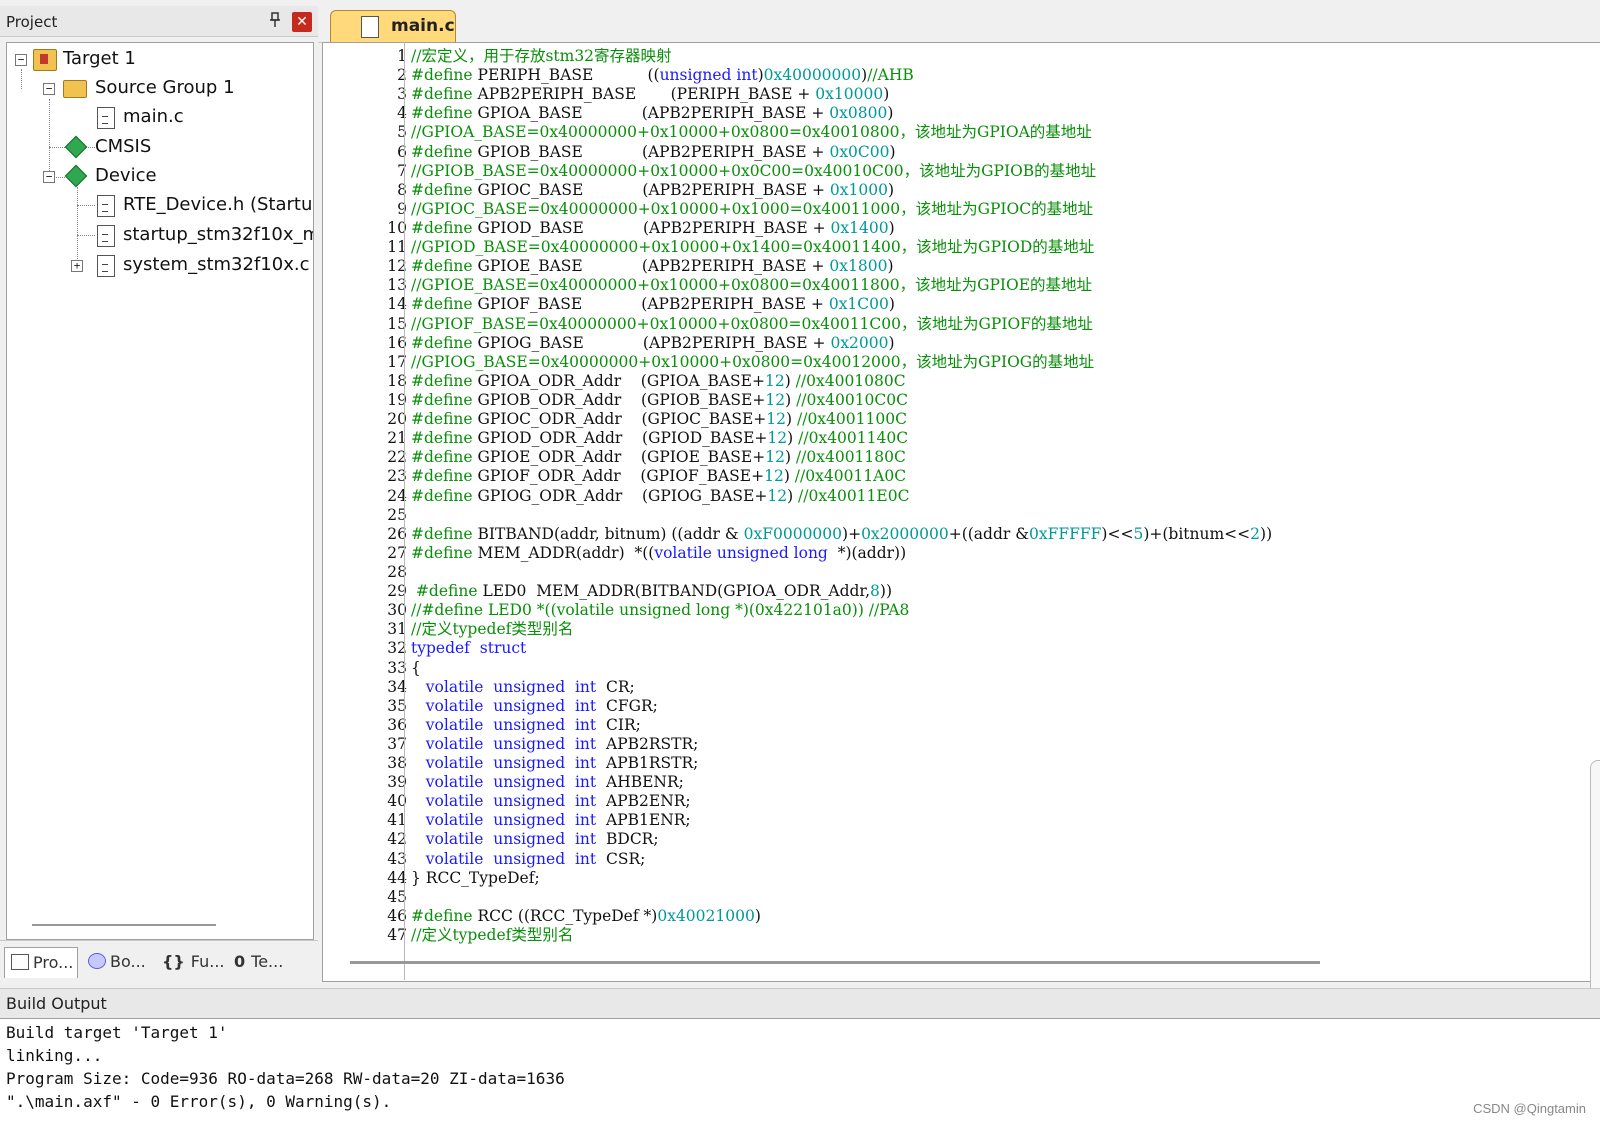  Describe the element at coordinates (397, 686) in the screenshot. I see `line-number: 34` at that location.